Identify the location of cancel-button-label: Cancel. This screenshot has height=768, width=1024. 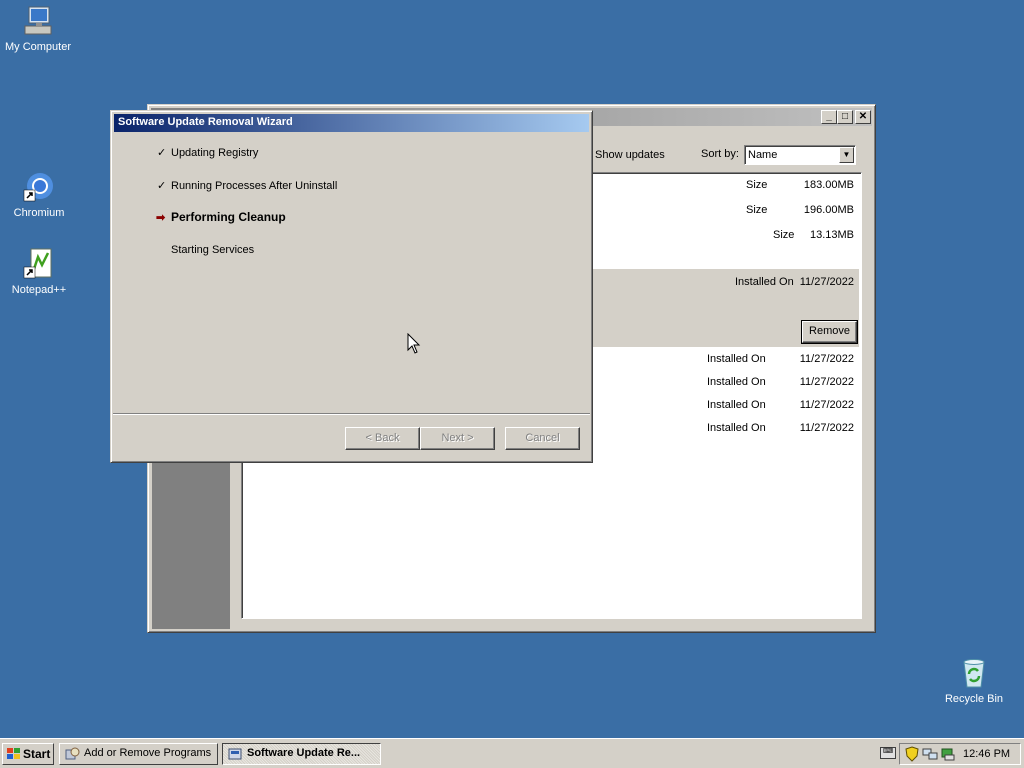
(542, 438).